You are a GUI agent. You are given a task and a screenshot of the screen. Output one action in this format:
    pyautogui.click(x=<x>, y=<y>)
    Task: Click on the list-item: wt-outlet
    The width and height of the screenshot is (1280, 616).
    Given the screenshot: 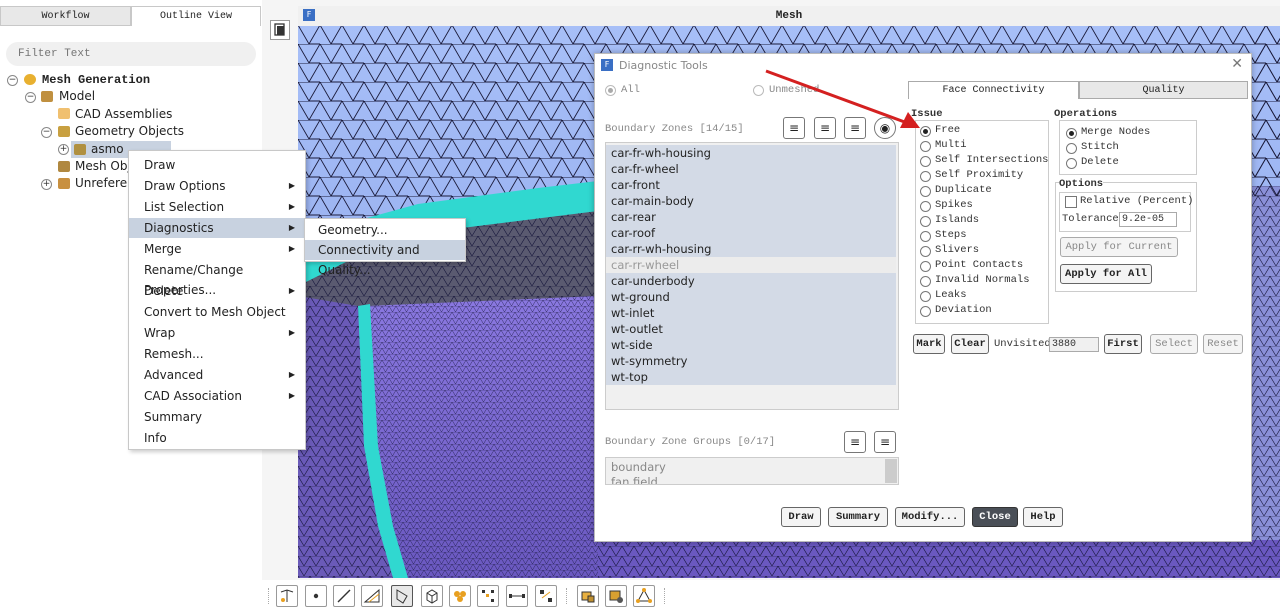 What is the action you would take?
    pyautogui.click(x=751, y=329)
    